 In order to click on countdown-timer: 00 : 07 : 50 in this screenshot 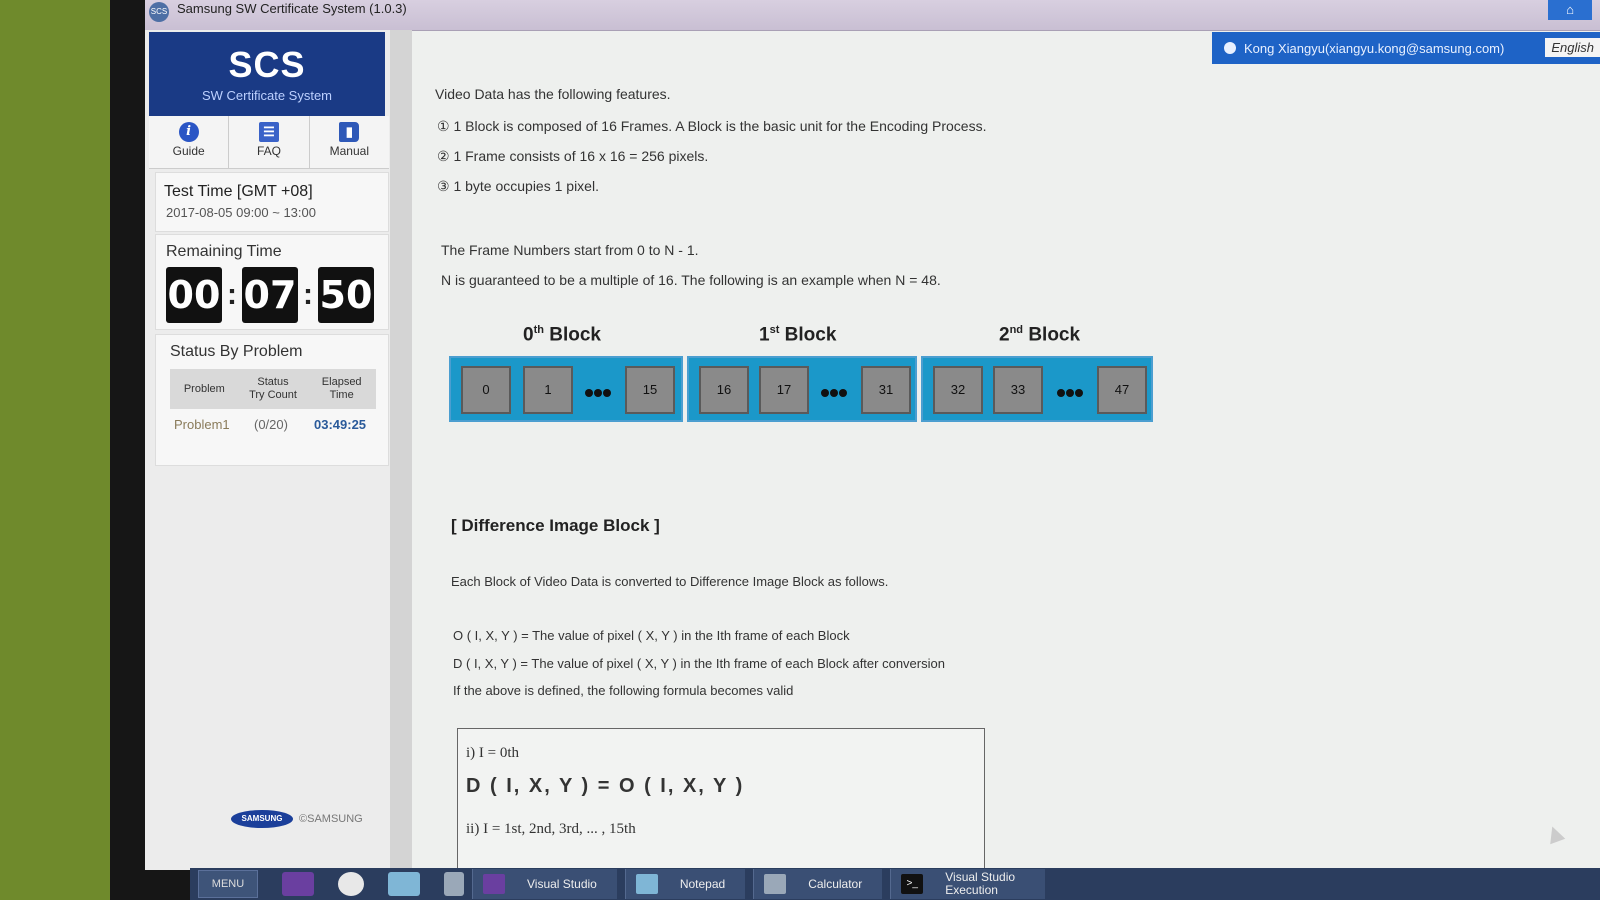, I will do `click(270, 295)`.